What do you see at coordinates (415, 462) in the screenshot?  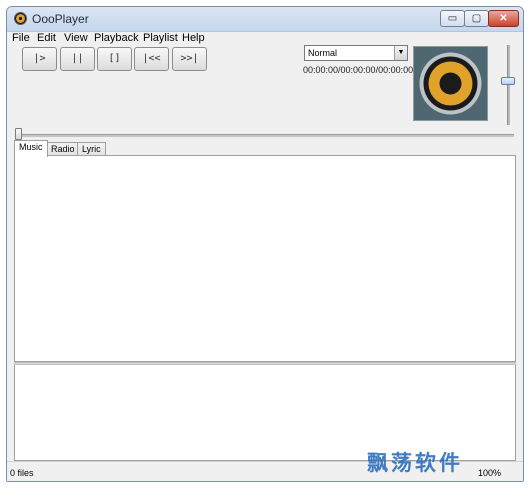 I see `watermark-text: 飘荡软件` at bounding box center [415, 462].